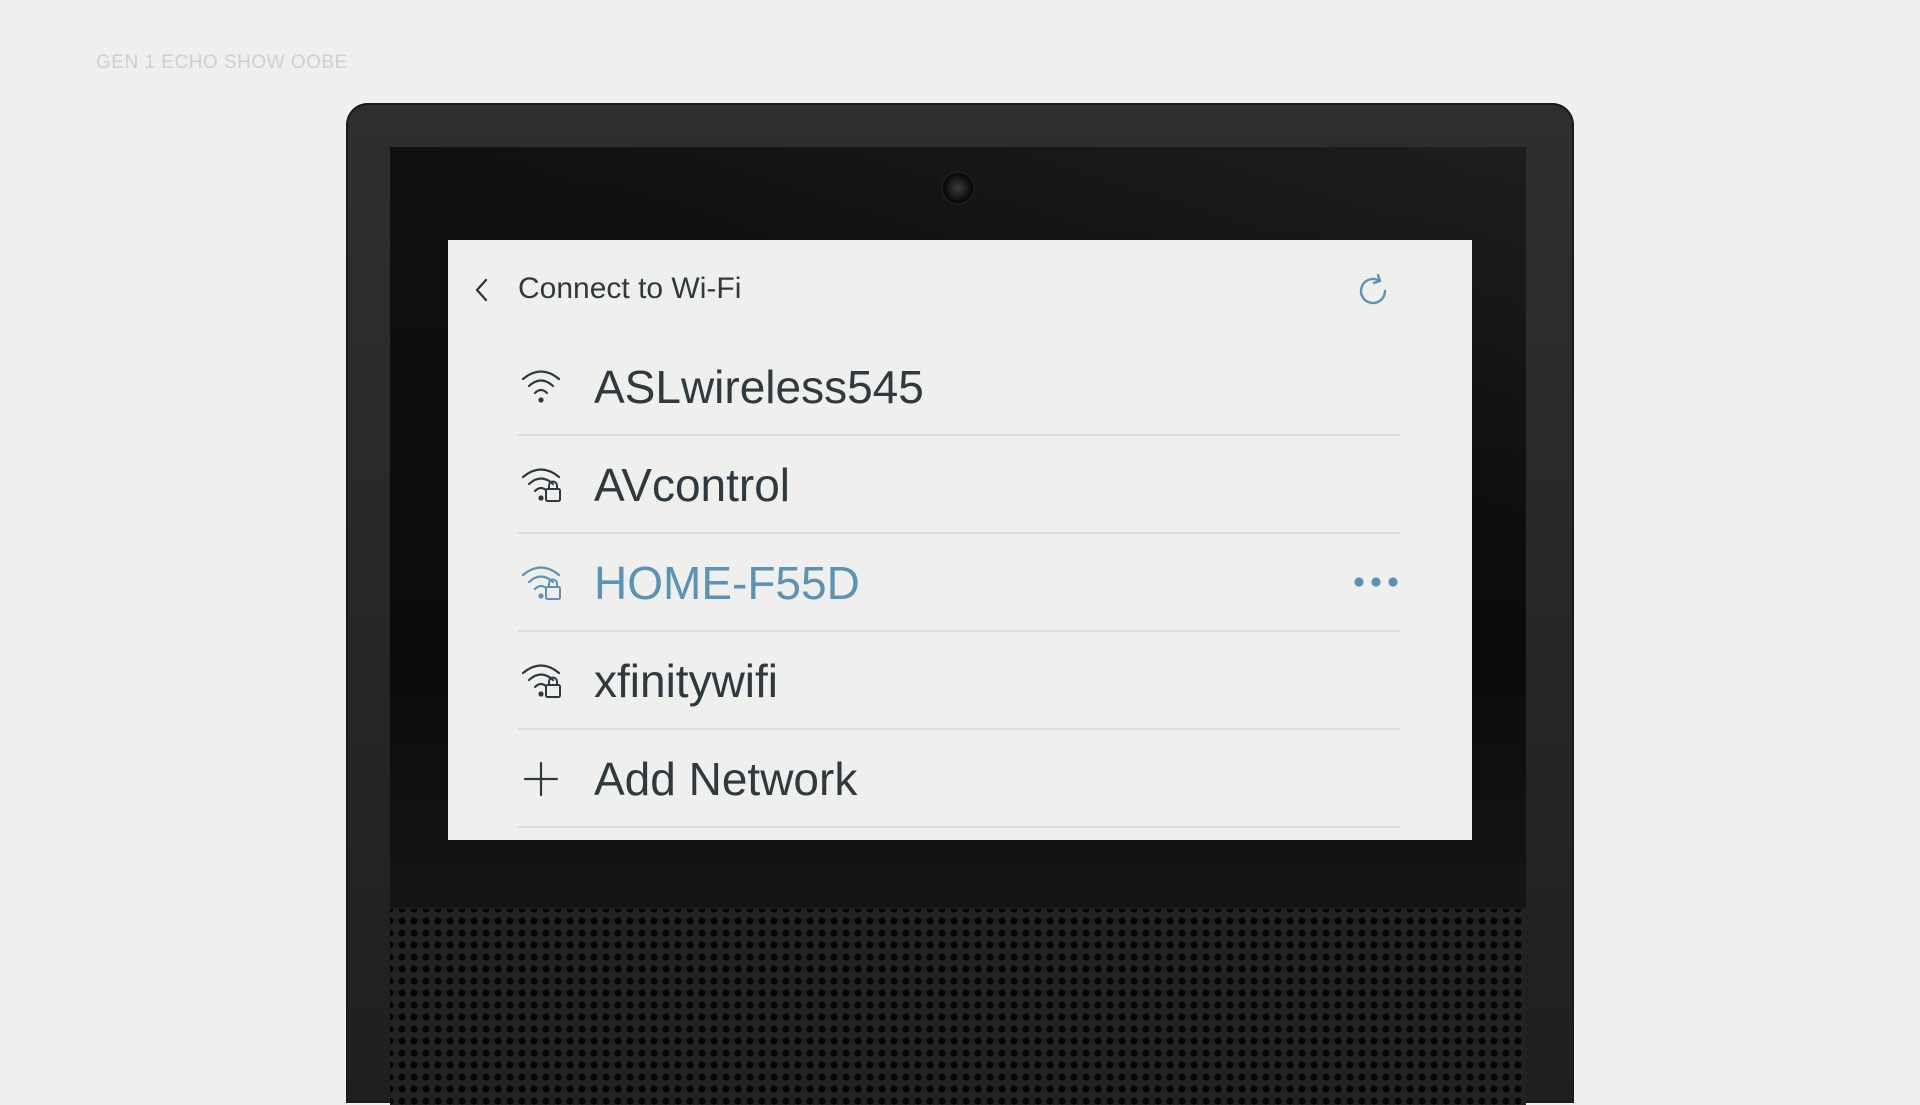 The width and height of the screenshot is (1920, 1105). I want to click on network-row-aslwireless545: ASLwireless545, so click(959, 387).